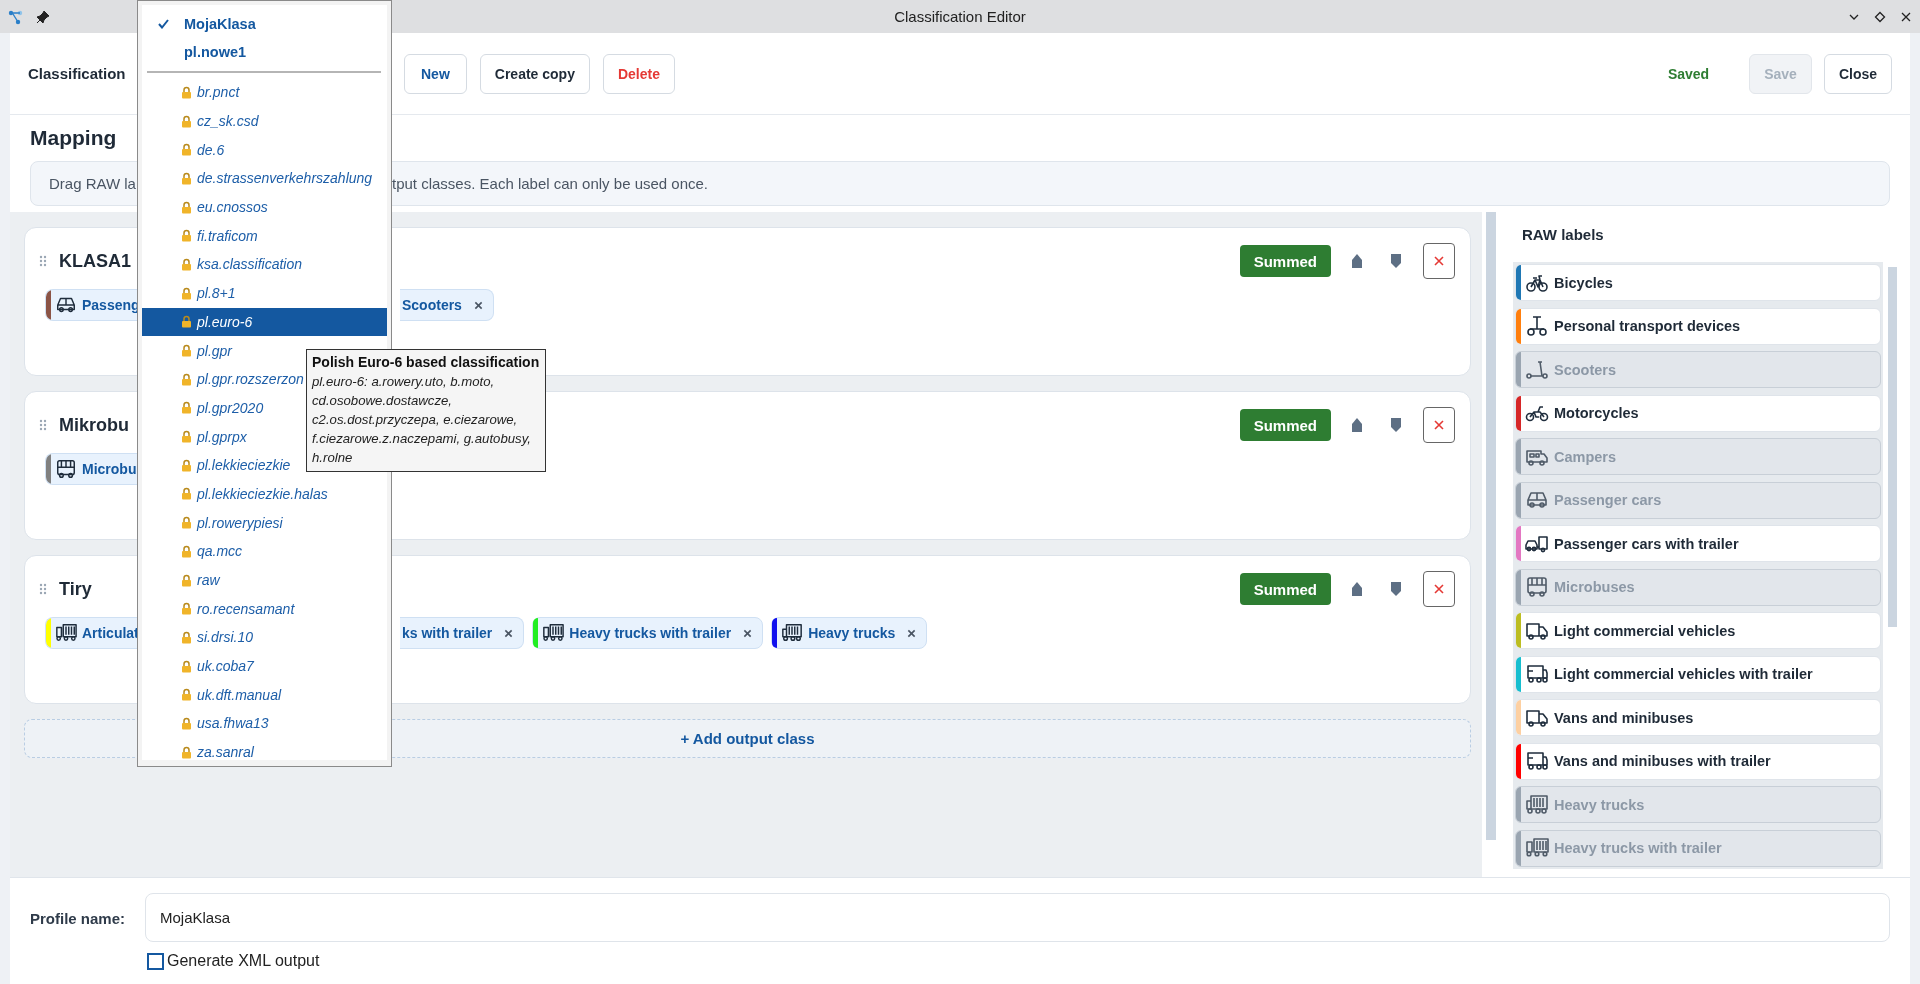 The height and width of the screenshot is (984, 1920). Describe the element at coordinates (264, 121) in the screenshot. I see `menu-item: cz_sk.csd` at that location.